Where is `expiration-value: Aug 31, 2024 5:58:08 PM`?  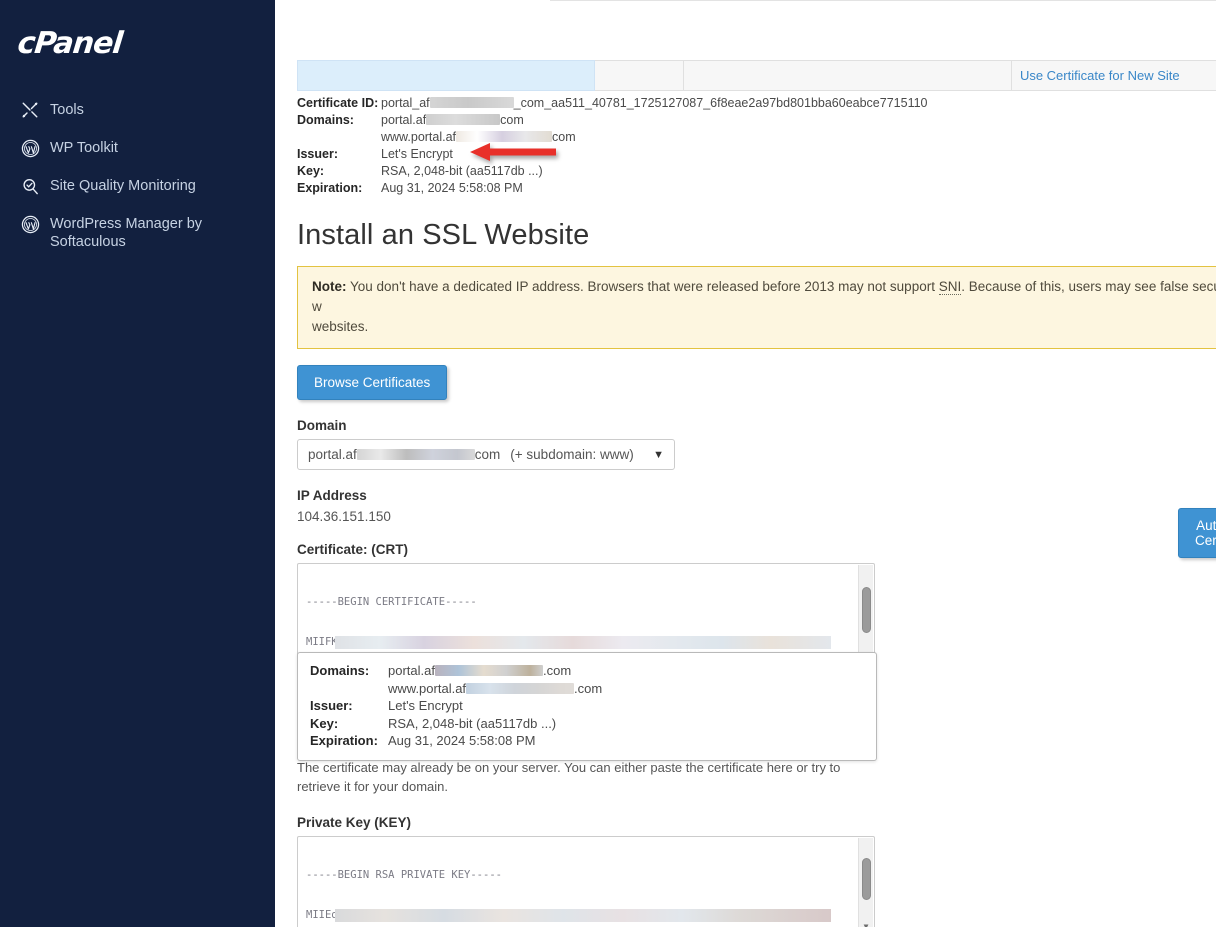 expiration-value: Aug 31, 2024 5:58:08 PM is located at coordinates (452, 188).